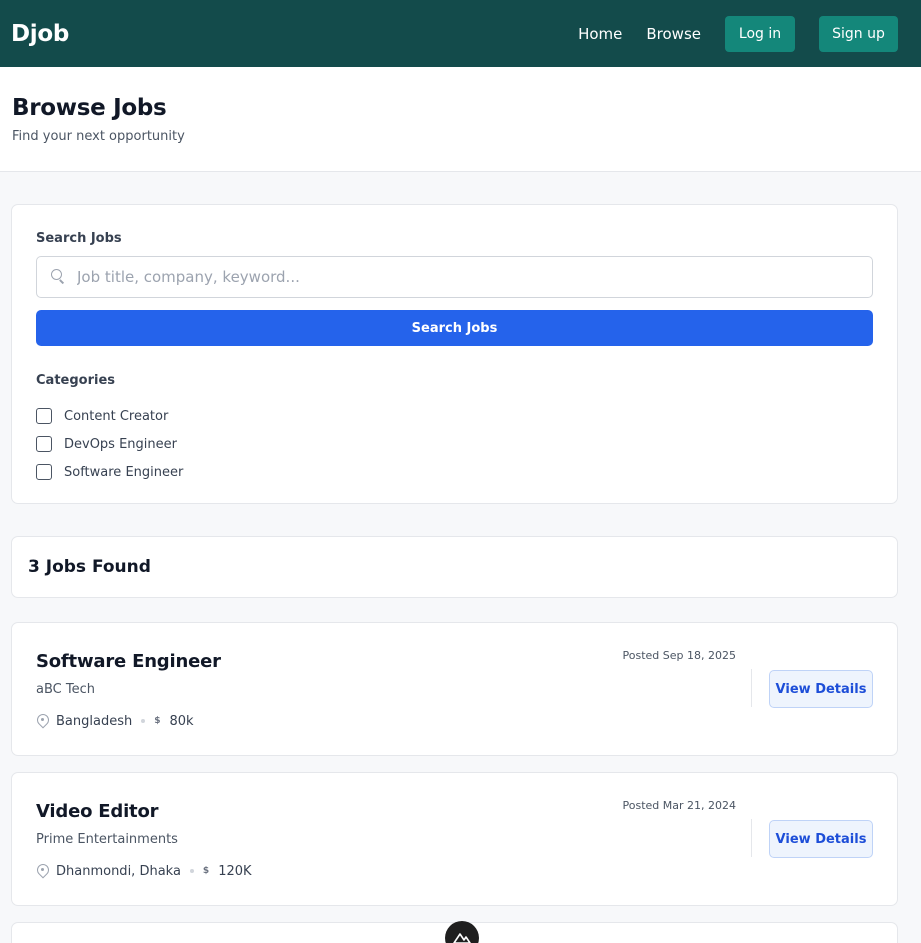 The height and width of the screenshot is (943, 921). Describe the element at coordinates (679, 655) in the screenshot. I see `job-posted-date: Posted Sep 18, 2025` at that location.